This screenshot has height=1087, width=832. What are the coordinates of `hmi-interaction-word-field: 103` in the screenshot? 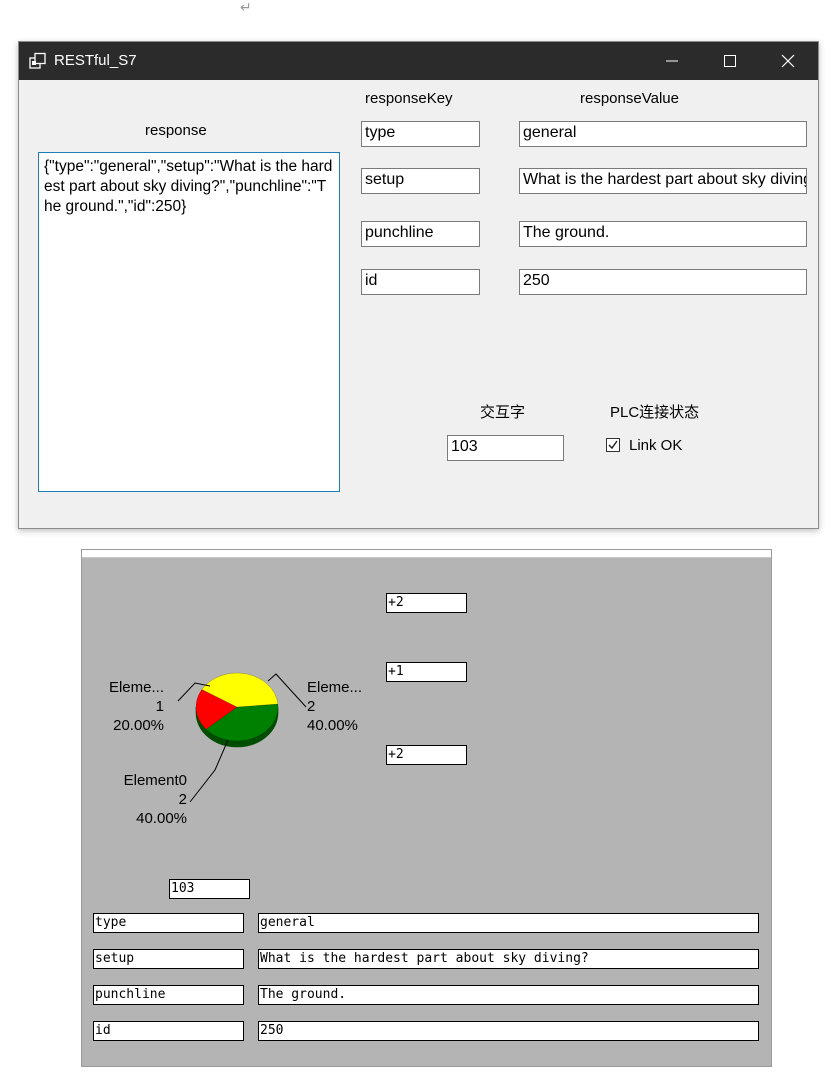 It's located at (209, 889).